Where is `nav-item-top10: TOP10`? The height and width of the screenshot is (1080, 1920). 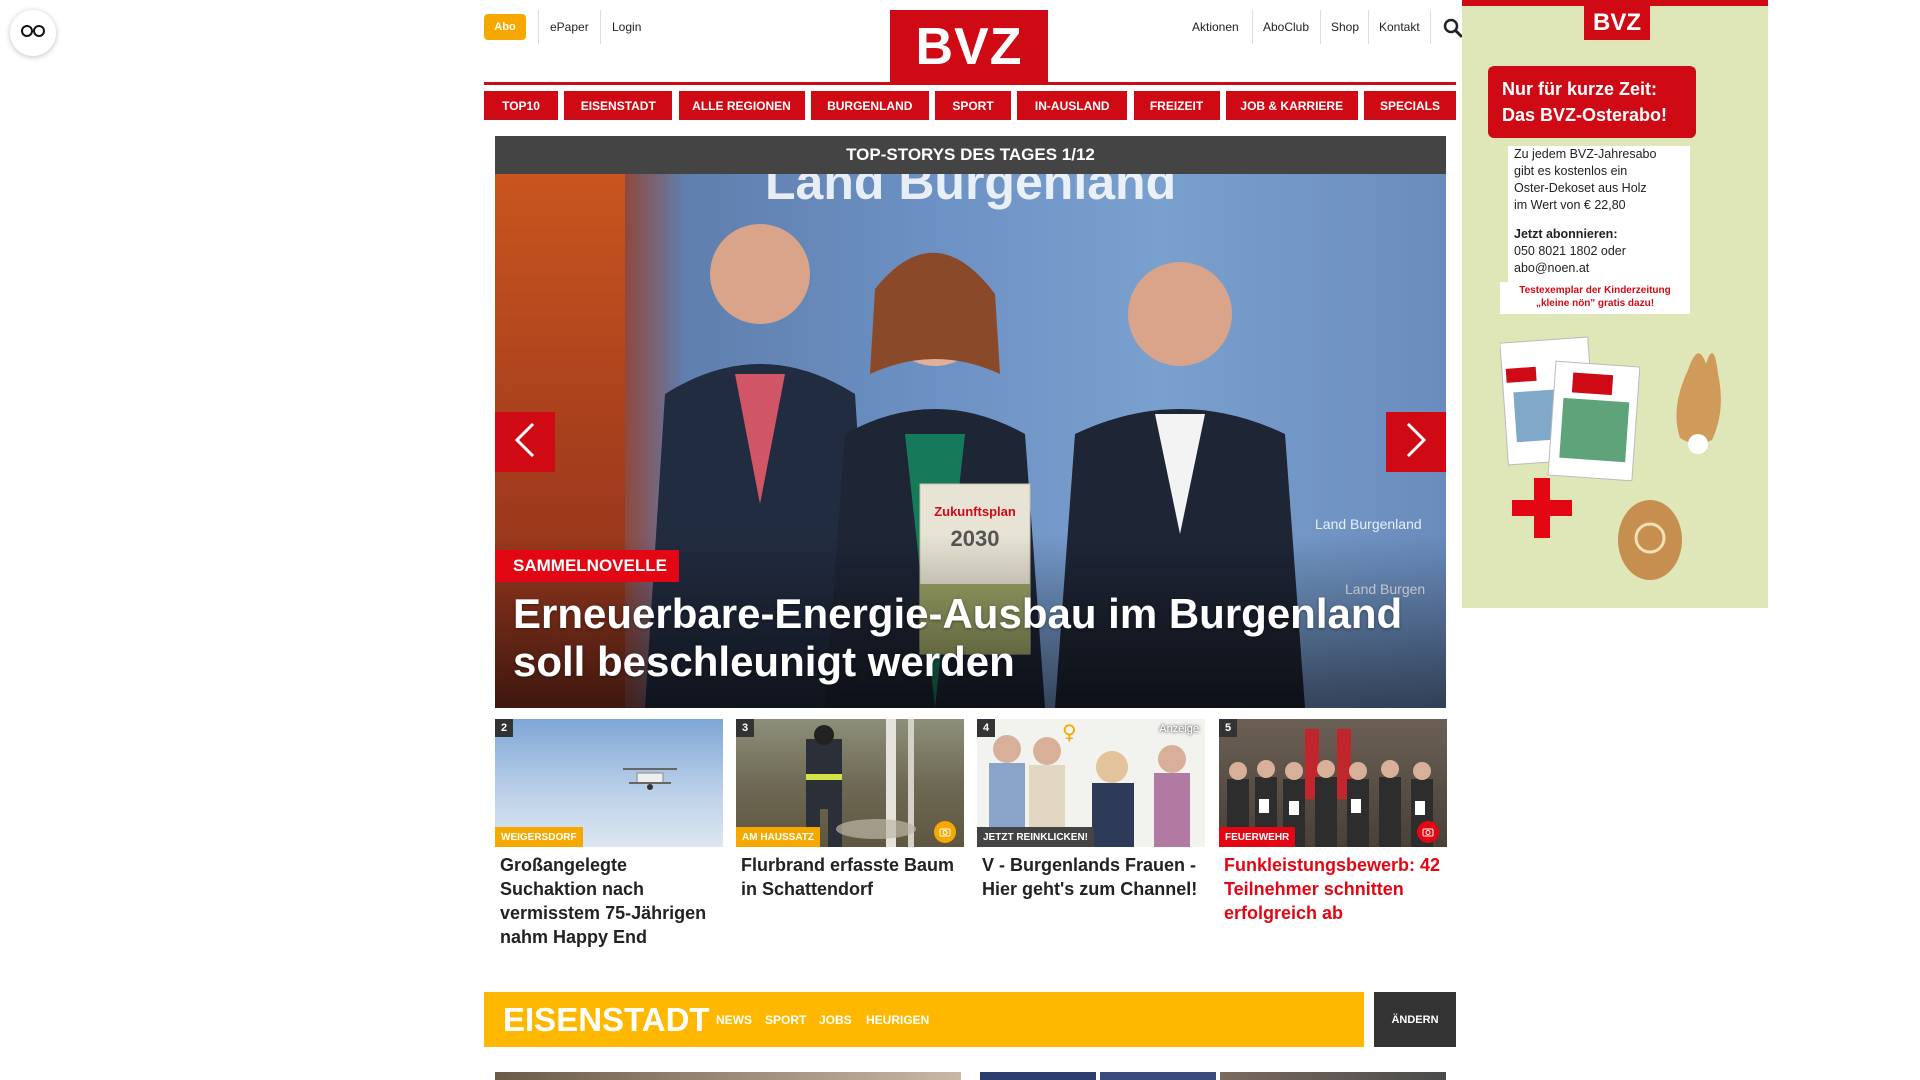 nav-item-top10: TOP10 is located at coordinates (521, 105).